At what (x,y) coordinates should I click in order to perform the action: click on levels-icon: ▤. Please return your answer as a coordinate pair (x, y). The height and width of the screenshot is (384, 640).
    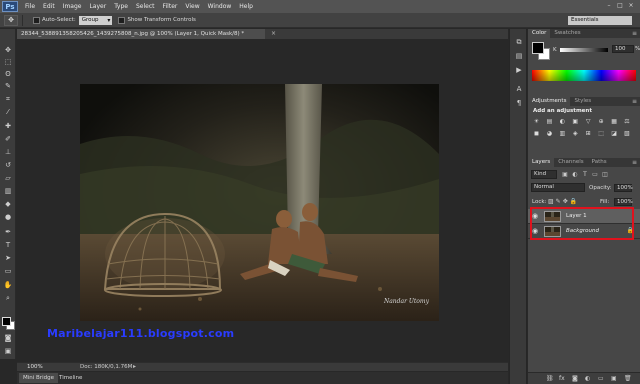
    Looking at the image, I should click on (549, 121).